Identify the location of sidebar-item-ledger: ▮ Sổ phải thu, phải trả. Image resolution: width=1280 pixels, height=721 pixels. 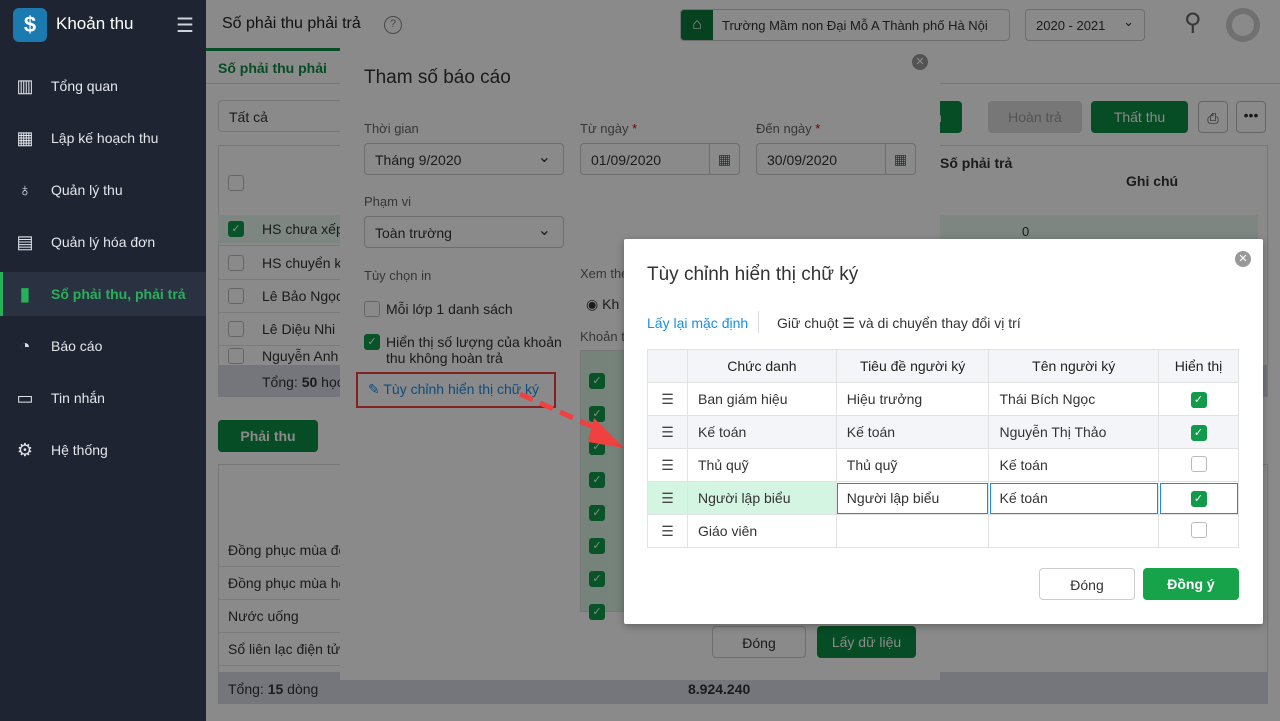
(103, 294).